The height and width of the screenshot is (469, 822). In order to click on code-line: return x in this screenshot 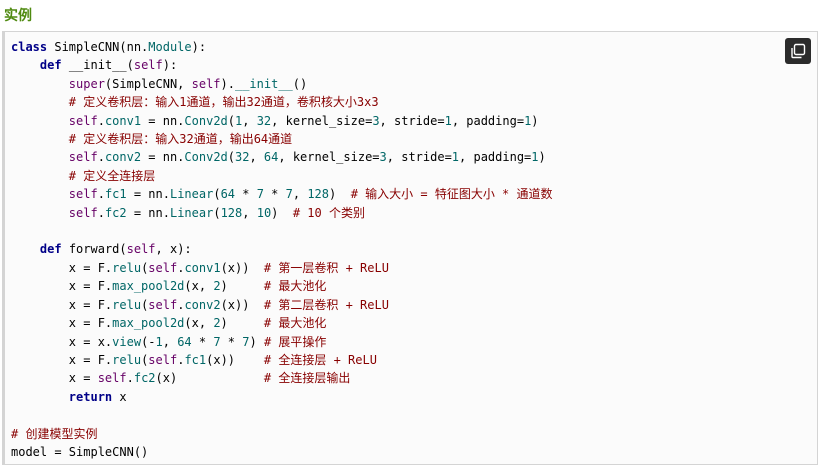, I will do `click(97, 396)`.